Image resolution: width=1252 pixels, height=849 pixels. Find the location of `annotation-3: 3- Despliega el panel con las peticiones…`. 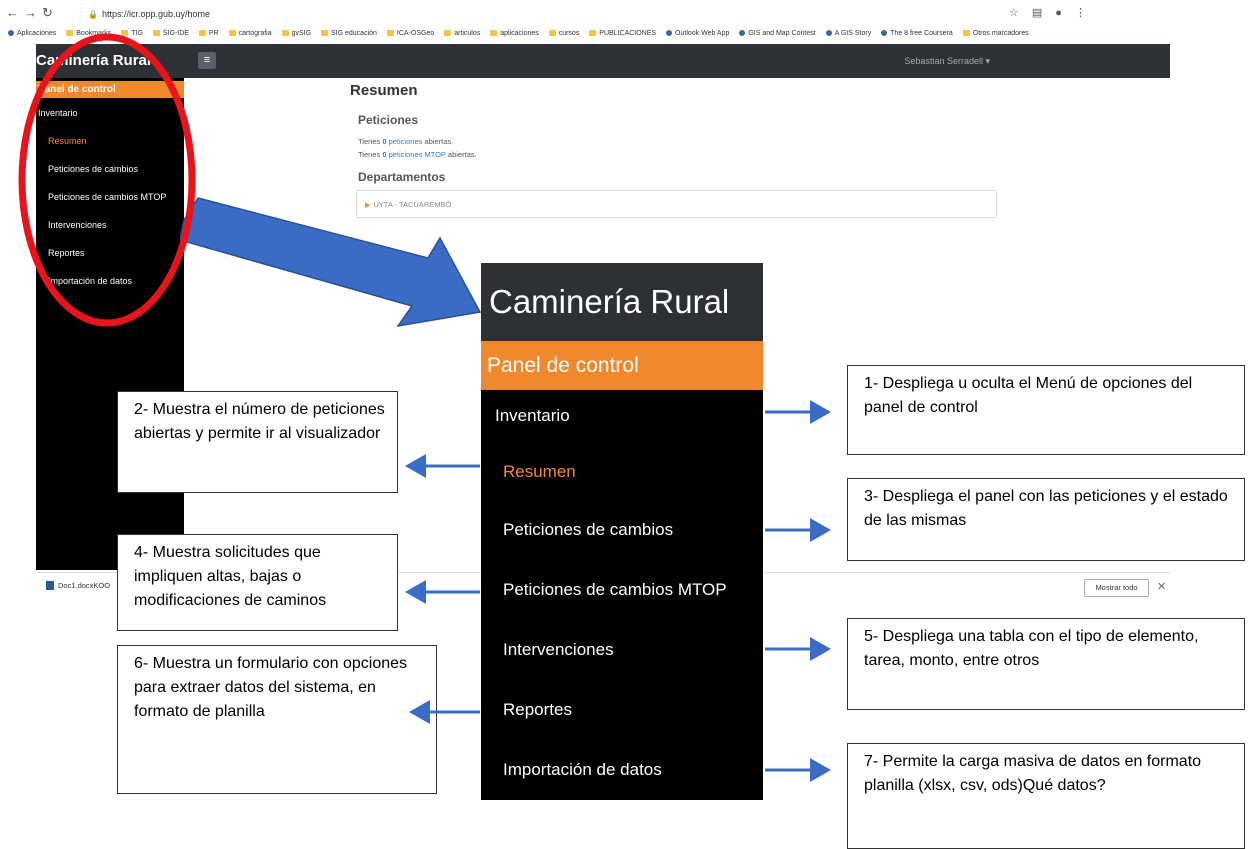

annotation-3: 3- Despliega el panel con las peticiones… is located at coordinates (1046, 519).